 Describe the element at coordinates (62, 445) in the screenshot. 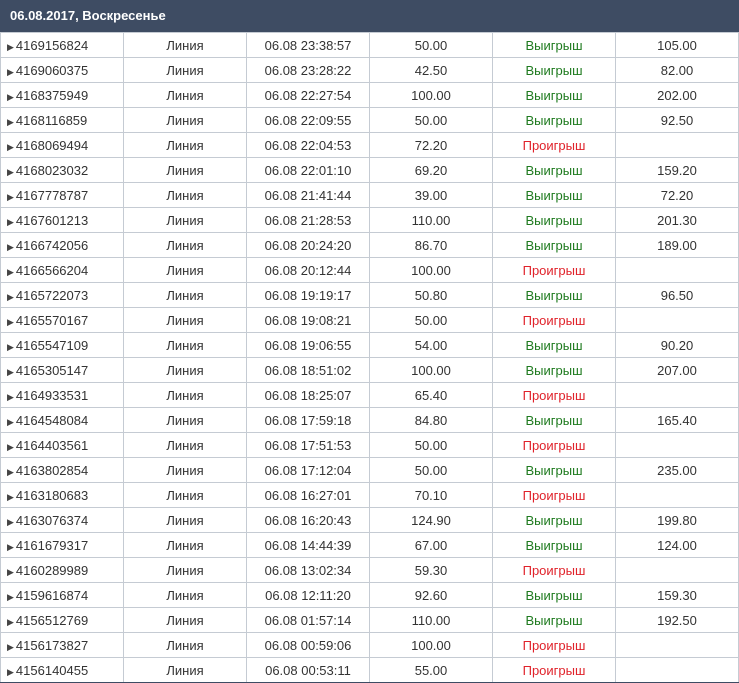

I see `bet-id-cell: ▶ 4164403561` at that location.